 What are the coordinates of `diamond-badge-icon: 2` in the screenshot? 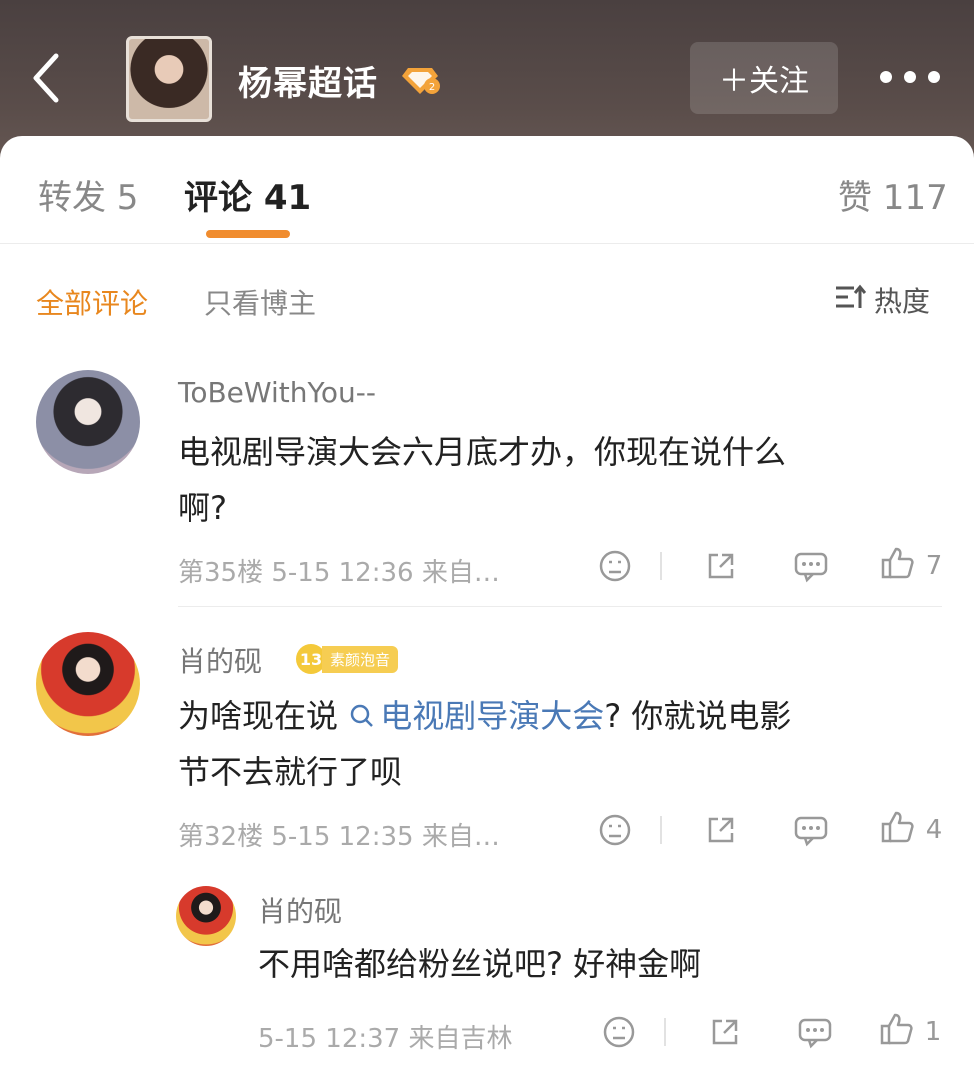 It's located at (421, 79).